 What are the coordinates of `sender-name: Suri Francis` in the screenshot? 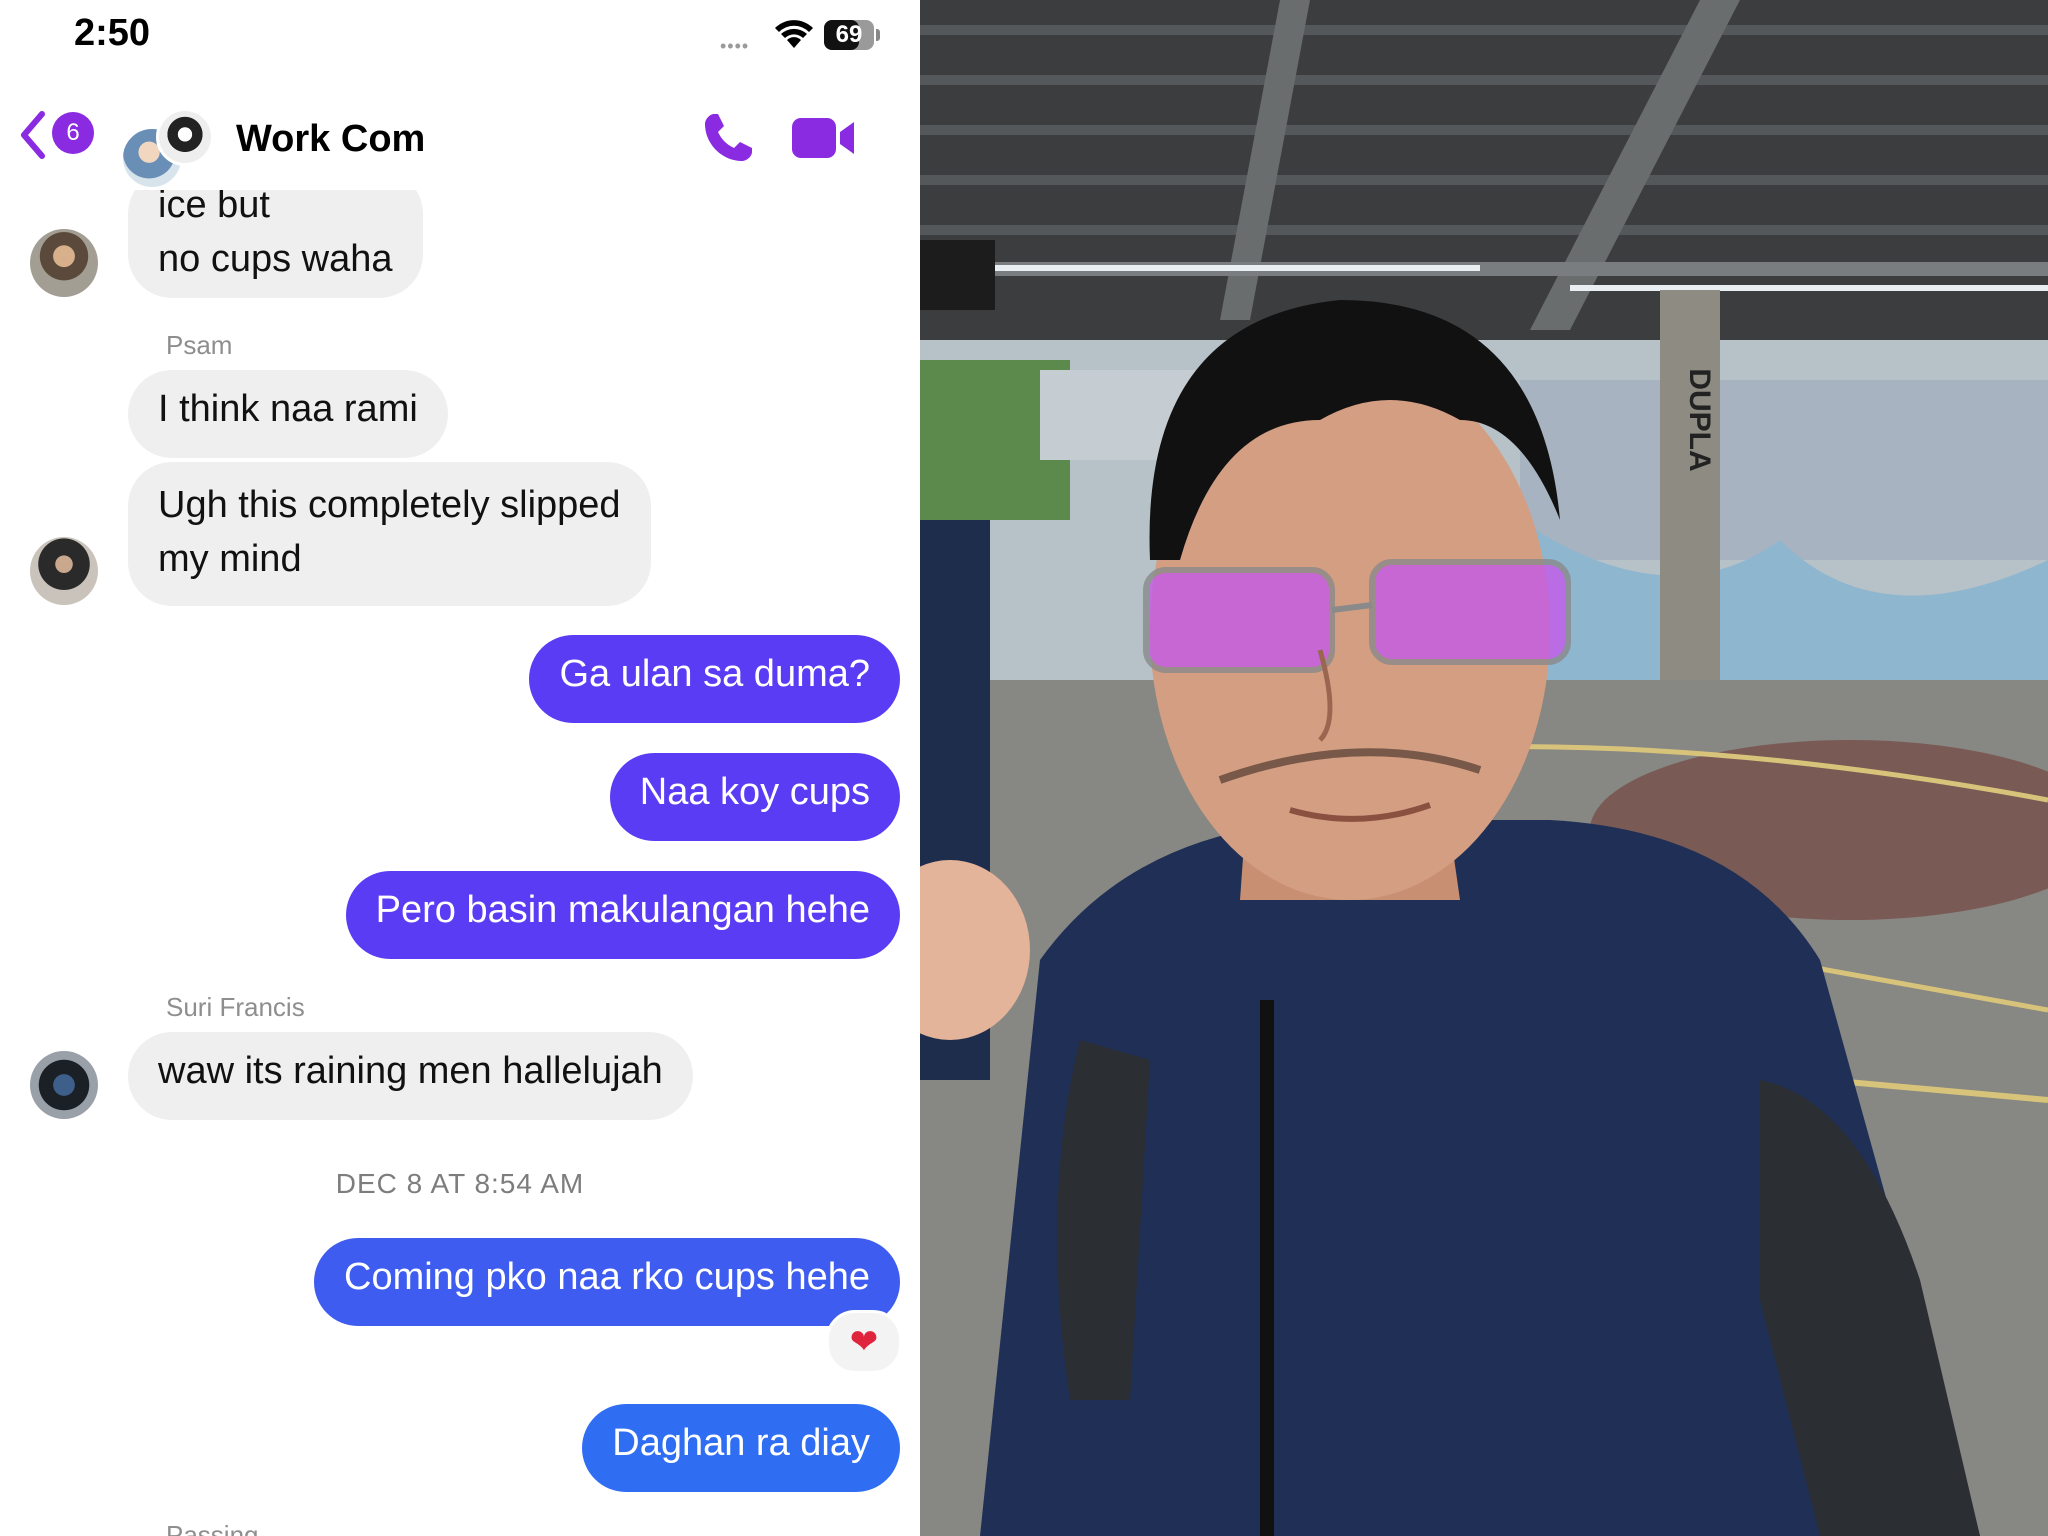 It's located at (235, 1007).